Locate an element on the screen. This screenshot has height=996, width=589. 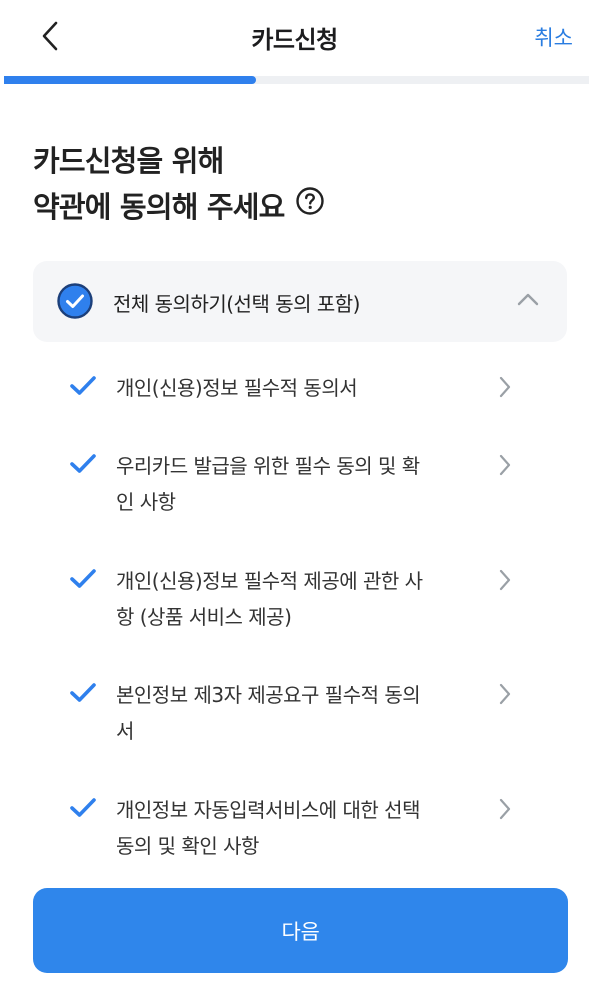
terms-item-line-2: 서 is located at coordinates (125, 731).